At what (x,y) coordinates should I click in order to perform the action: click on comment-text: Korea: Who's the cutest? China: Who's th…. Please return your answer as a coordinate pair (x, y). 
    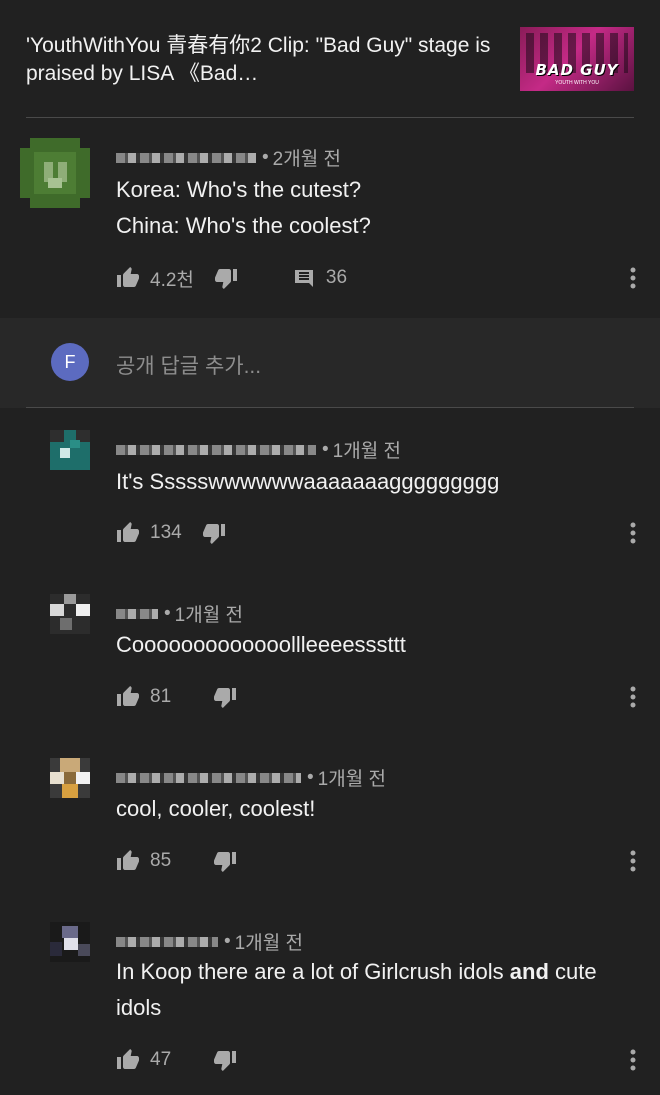
    Looking at the image, I should click on (366, 208).